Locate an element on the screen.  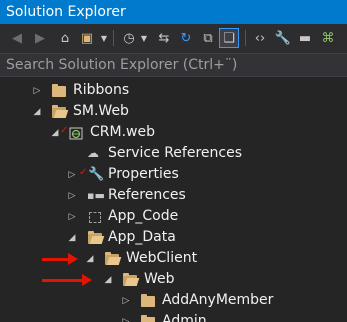
tree-item-label: Admin is located at coordinates (184, 317).